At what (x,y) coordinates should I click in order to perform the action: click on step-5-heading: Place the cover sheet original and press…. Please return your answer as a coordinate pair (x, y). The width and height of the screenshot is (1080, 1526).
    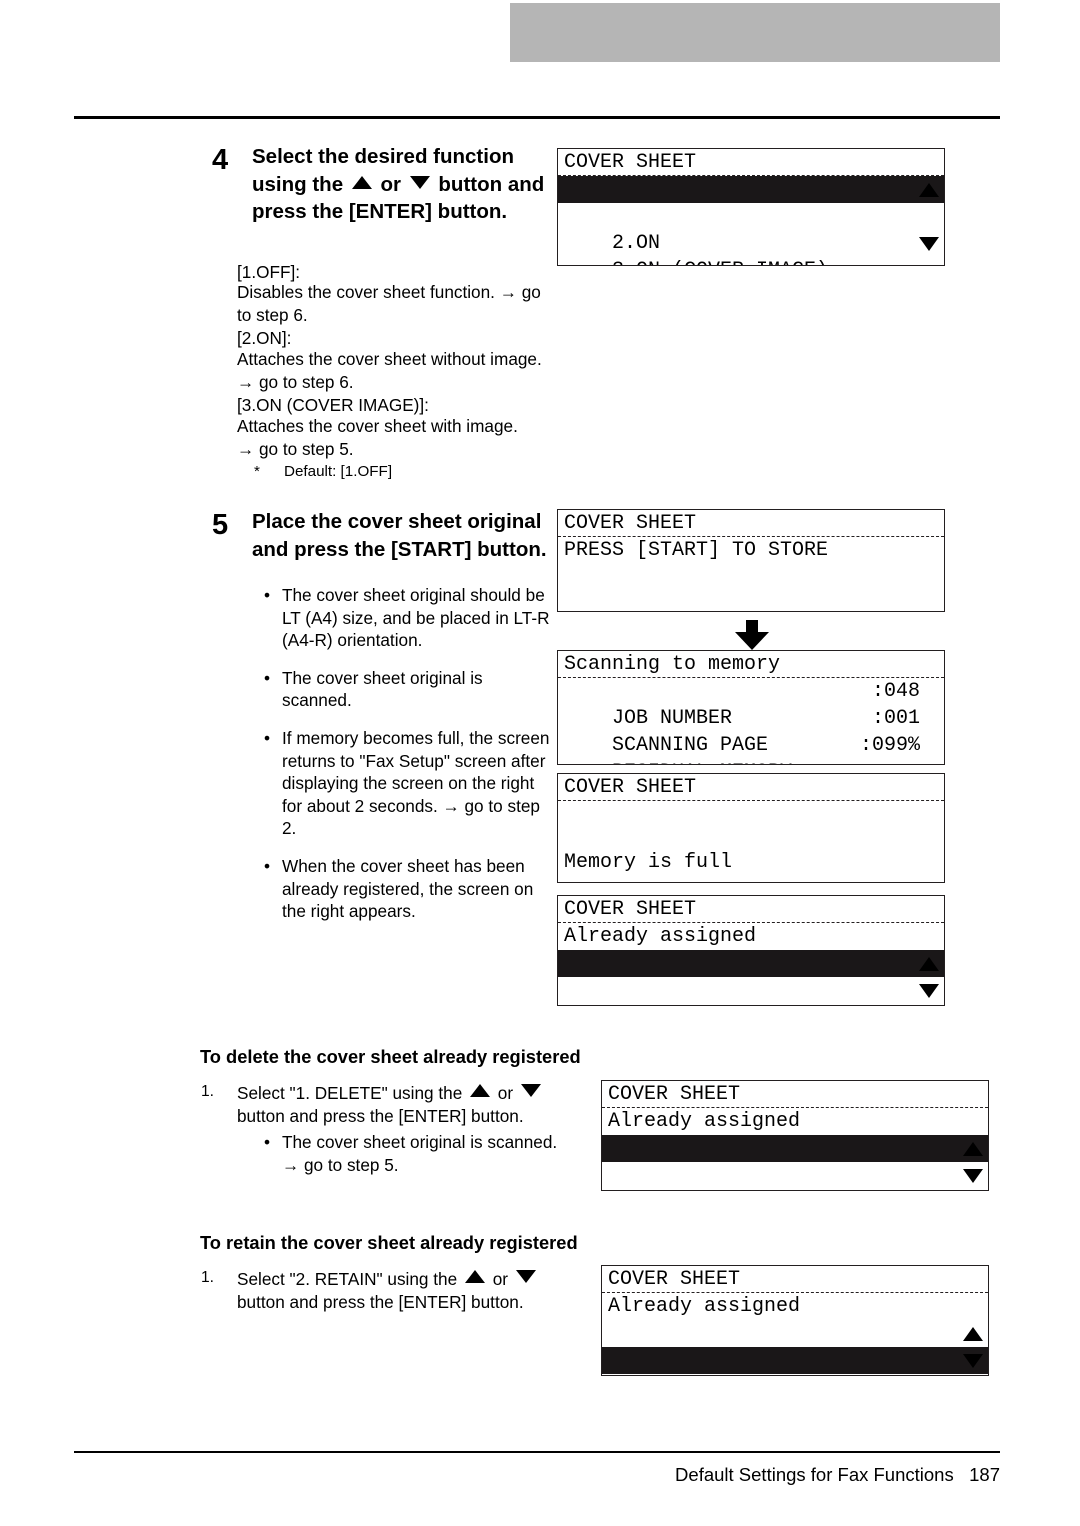
    Looking at the image, I should click on (399, 535).